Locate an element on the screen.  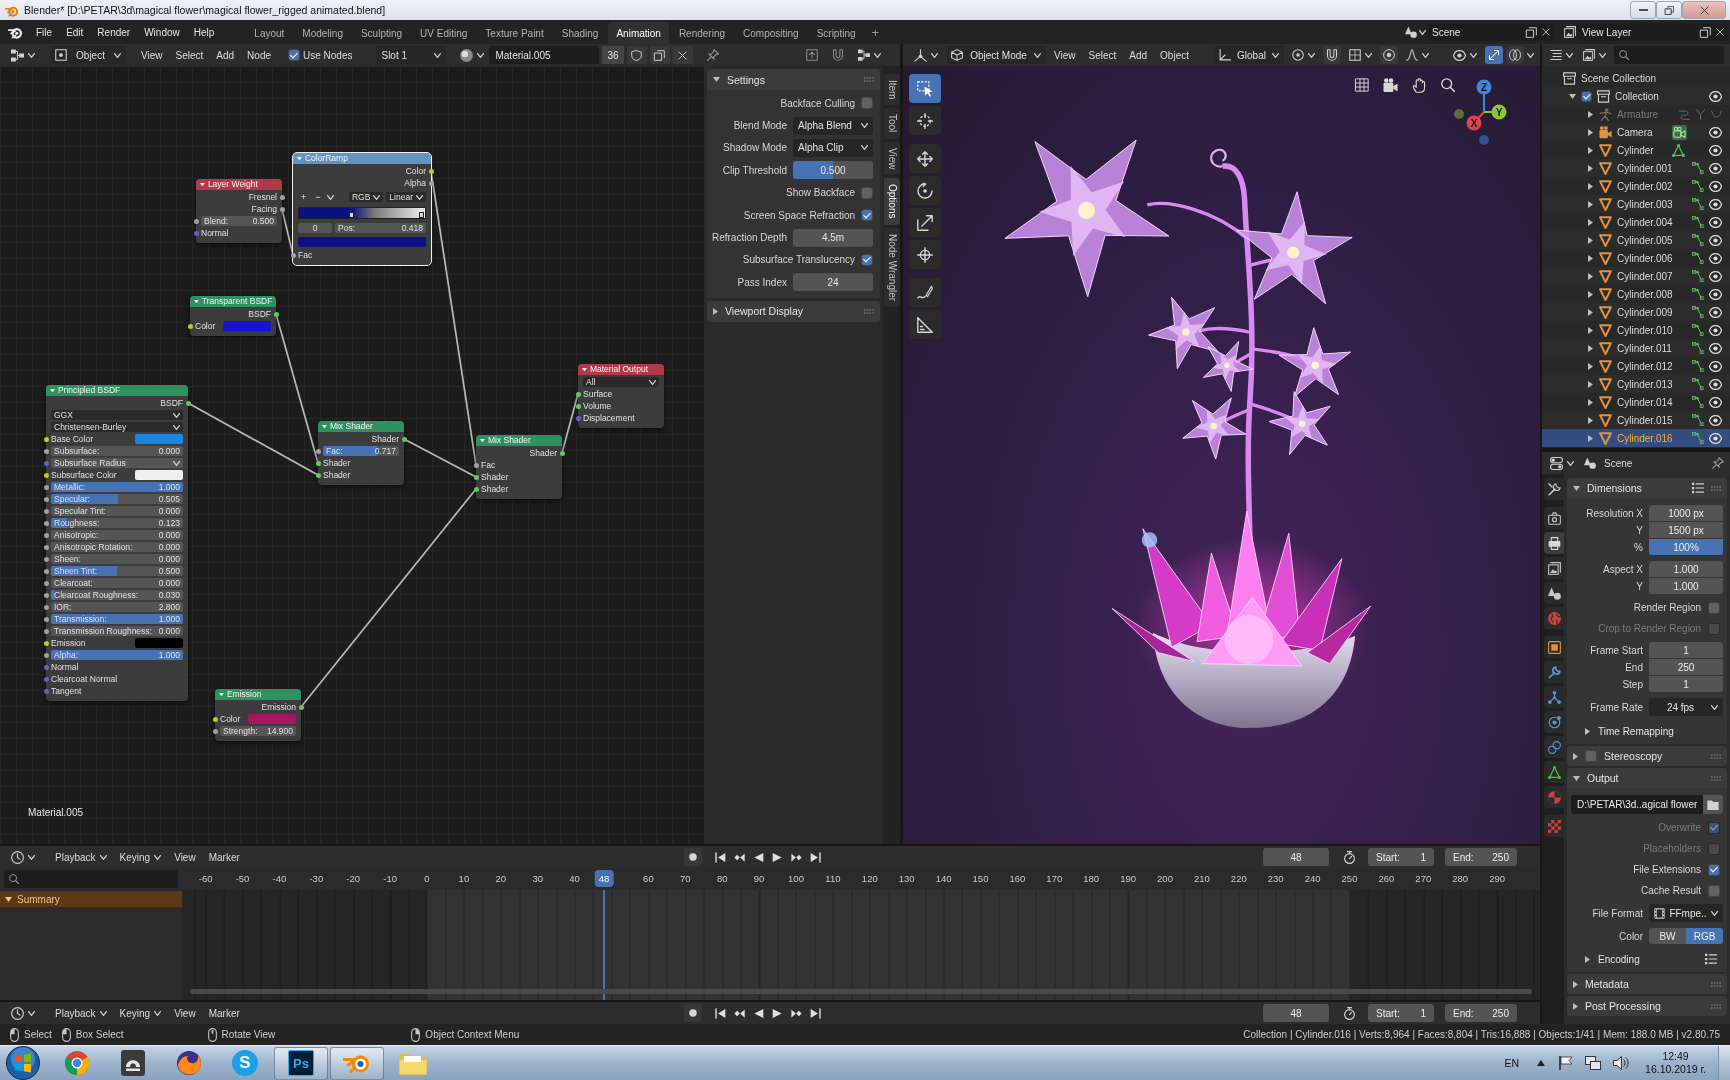
app-logo-icon is located at coordinates (15, 32).